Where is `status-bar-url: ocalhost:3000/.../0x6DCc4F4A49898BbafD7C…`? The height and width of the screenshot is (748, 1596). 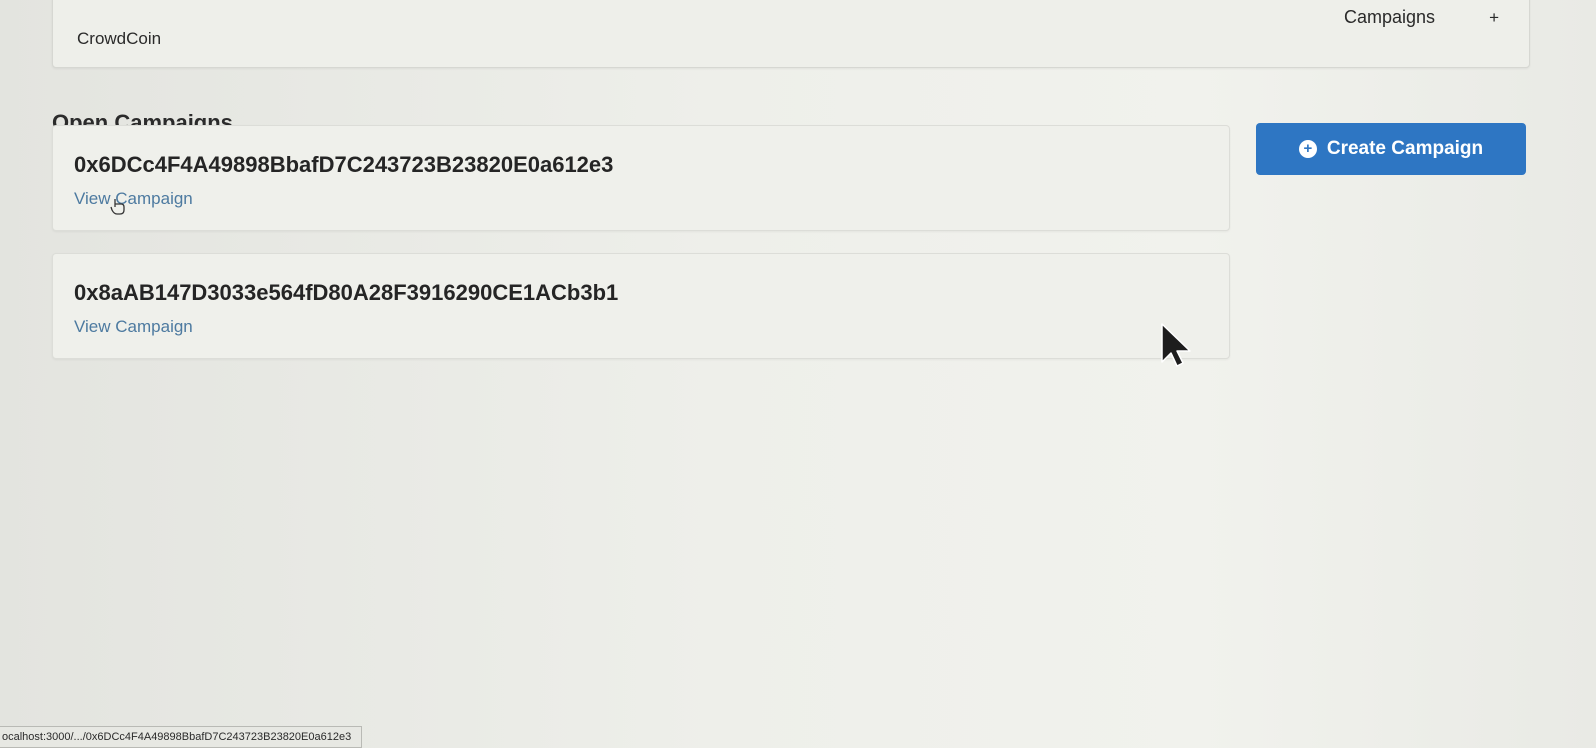
status-bar-url: ocalhost:3000/.../0x6DCc4F4A49898BbafD7C… is located at coordinates (181, 737).